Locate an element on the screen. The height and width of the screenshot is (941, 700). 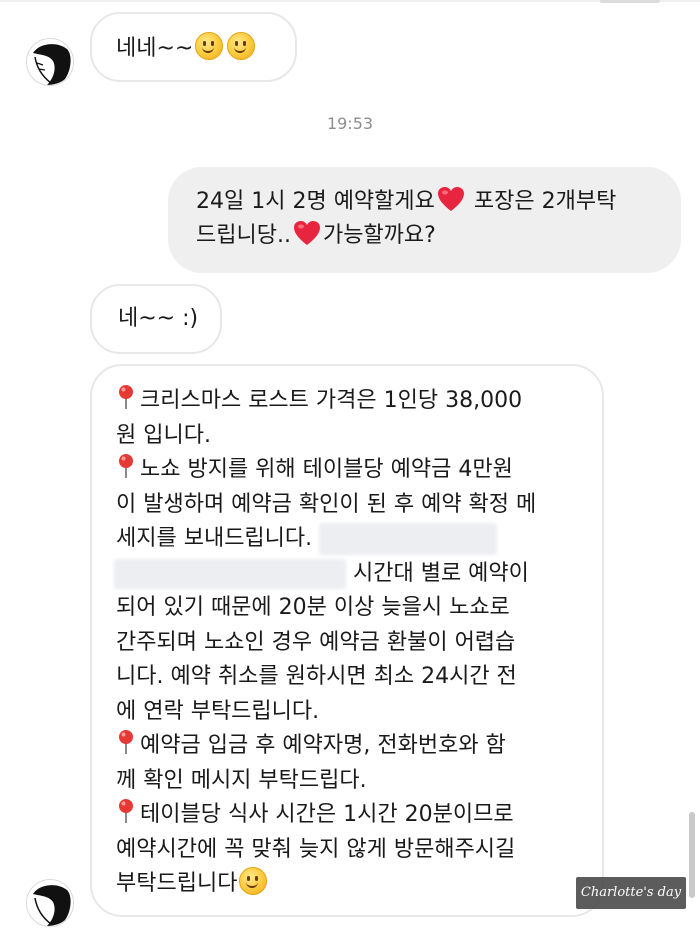
top-divider is located at coordinates (350, 1).